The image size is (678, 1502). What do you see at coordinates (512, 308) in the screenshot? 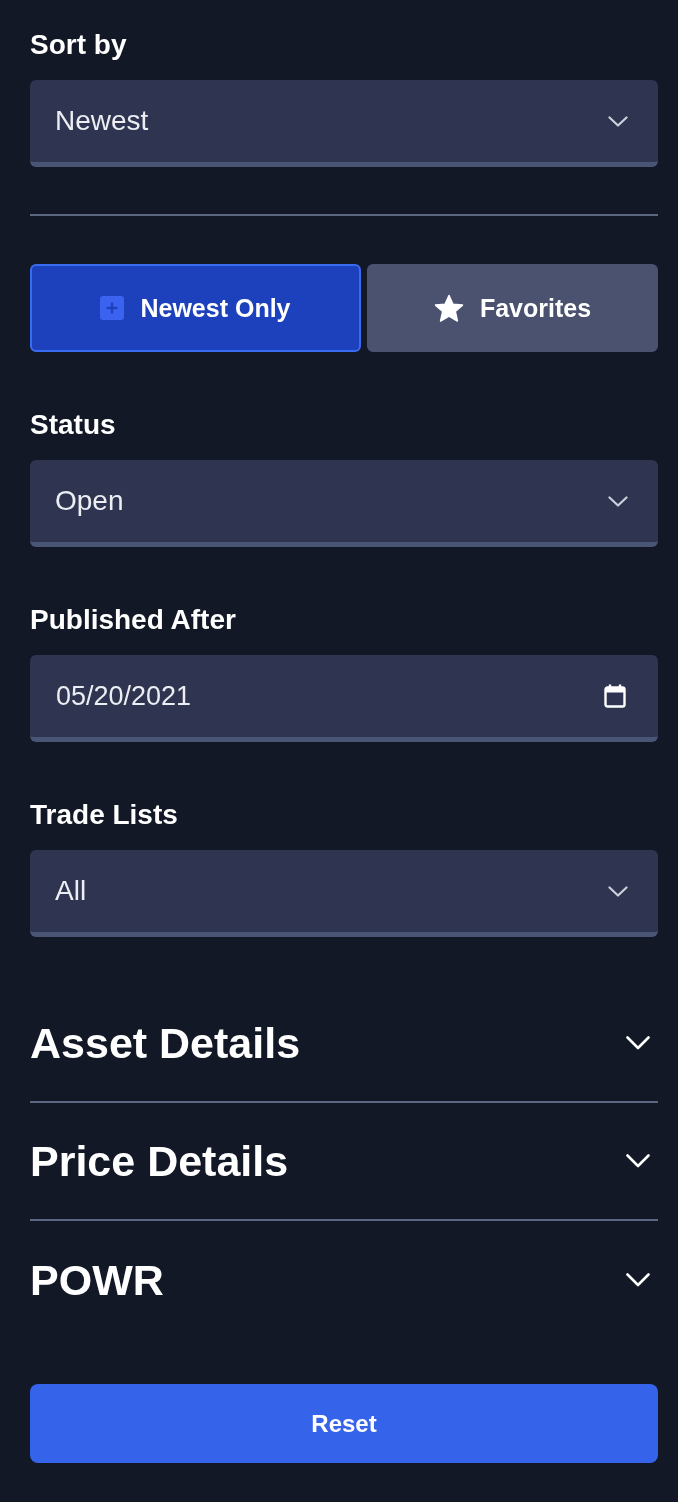
I see `filter-toggle-button: Favorites` at bounding box center [512, 308].